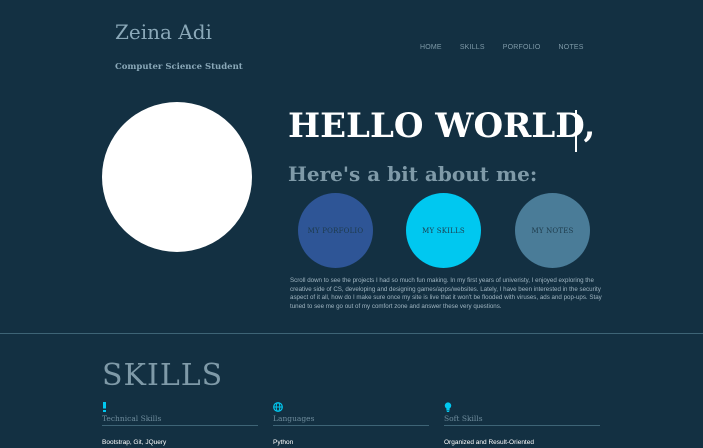 This screenshot has width=703, height=448. I want to click on my-skills-button: MY SKILLS, so click(443, 230).